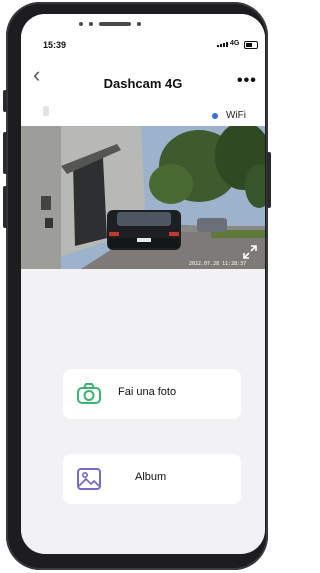 The image size is (320, 573). I want to click on navigation-bar: ‹ Dashcam 4G ••• WiFi, so click(143, 90).